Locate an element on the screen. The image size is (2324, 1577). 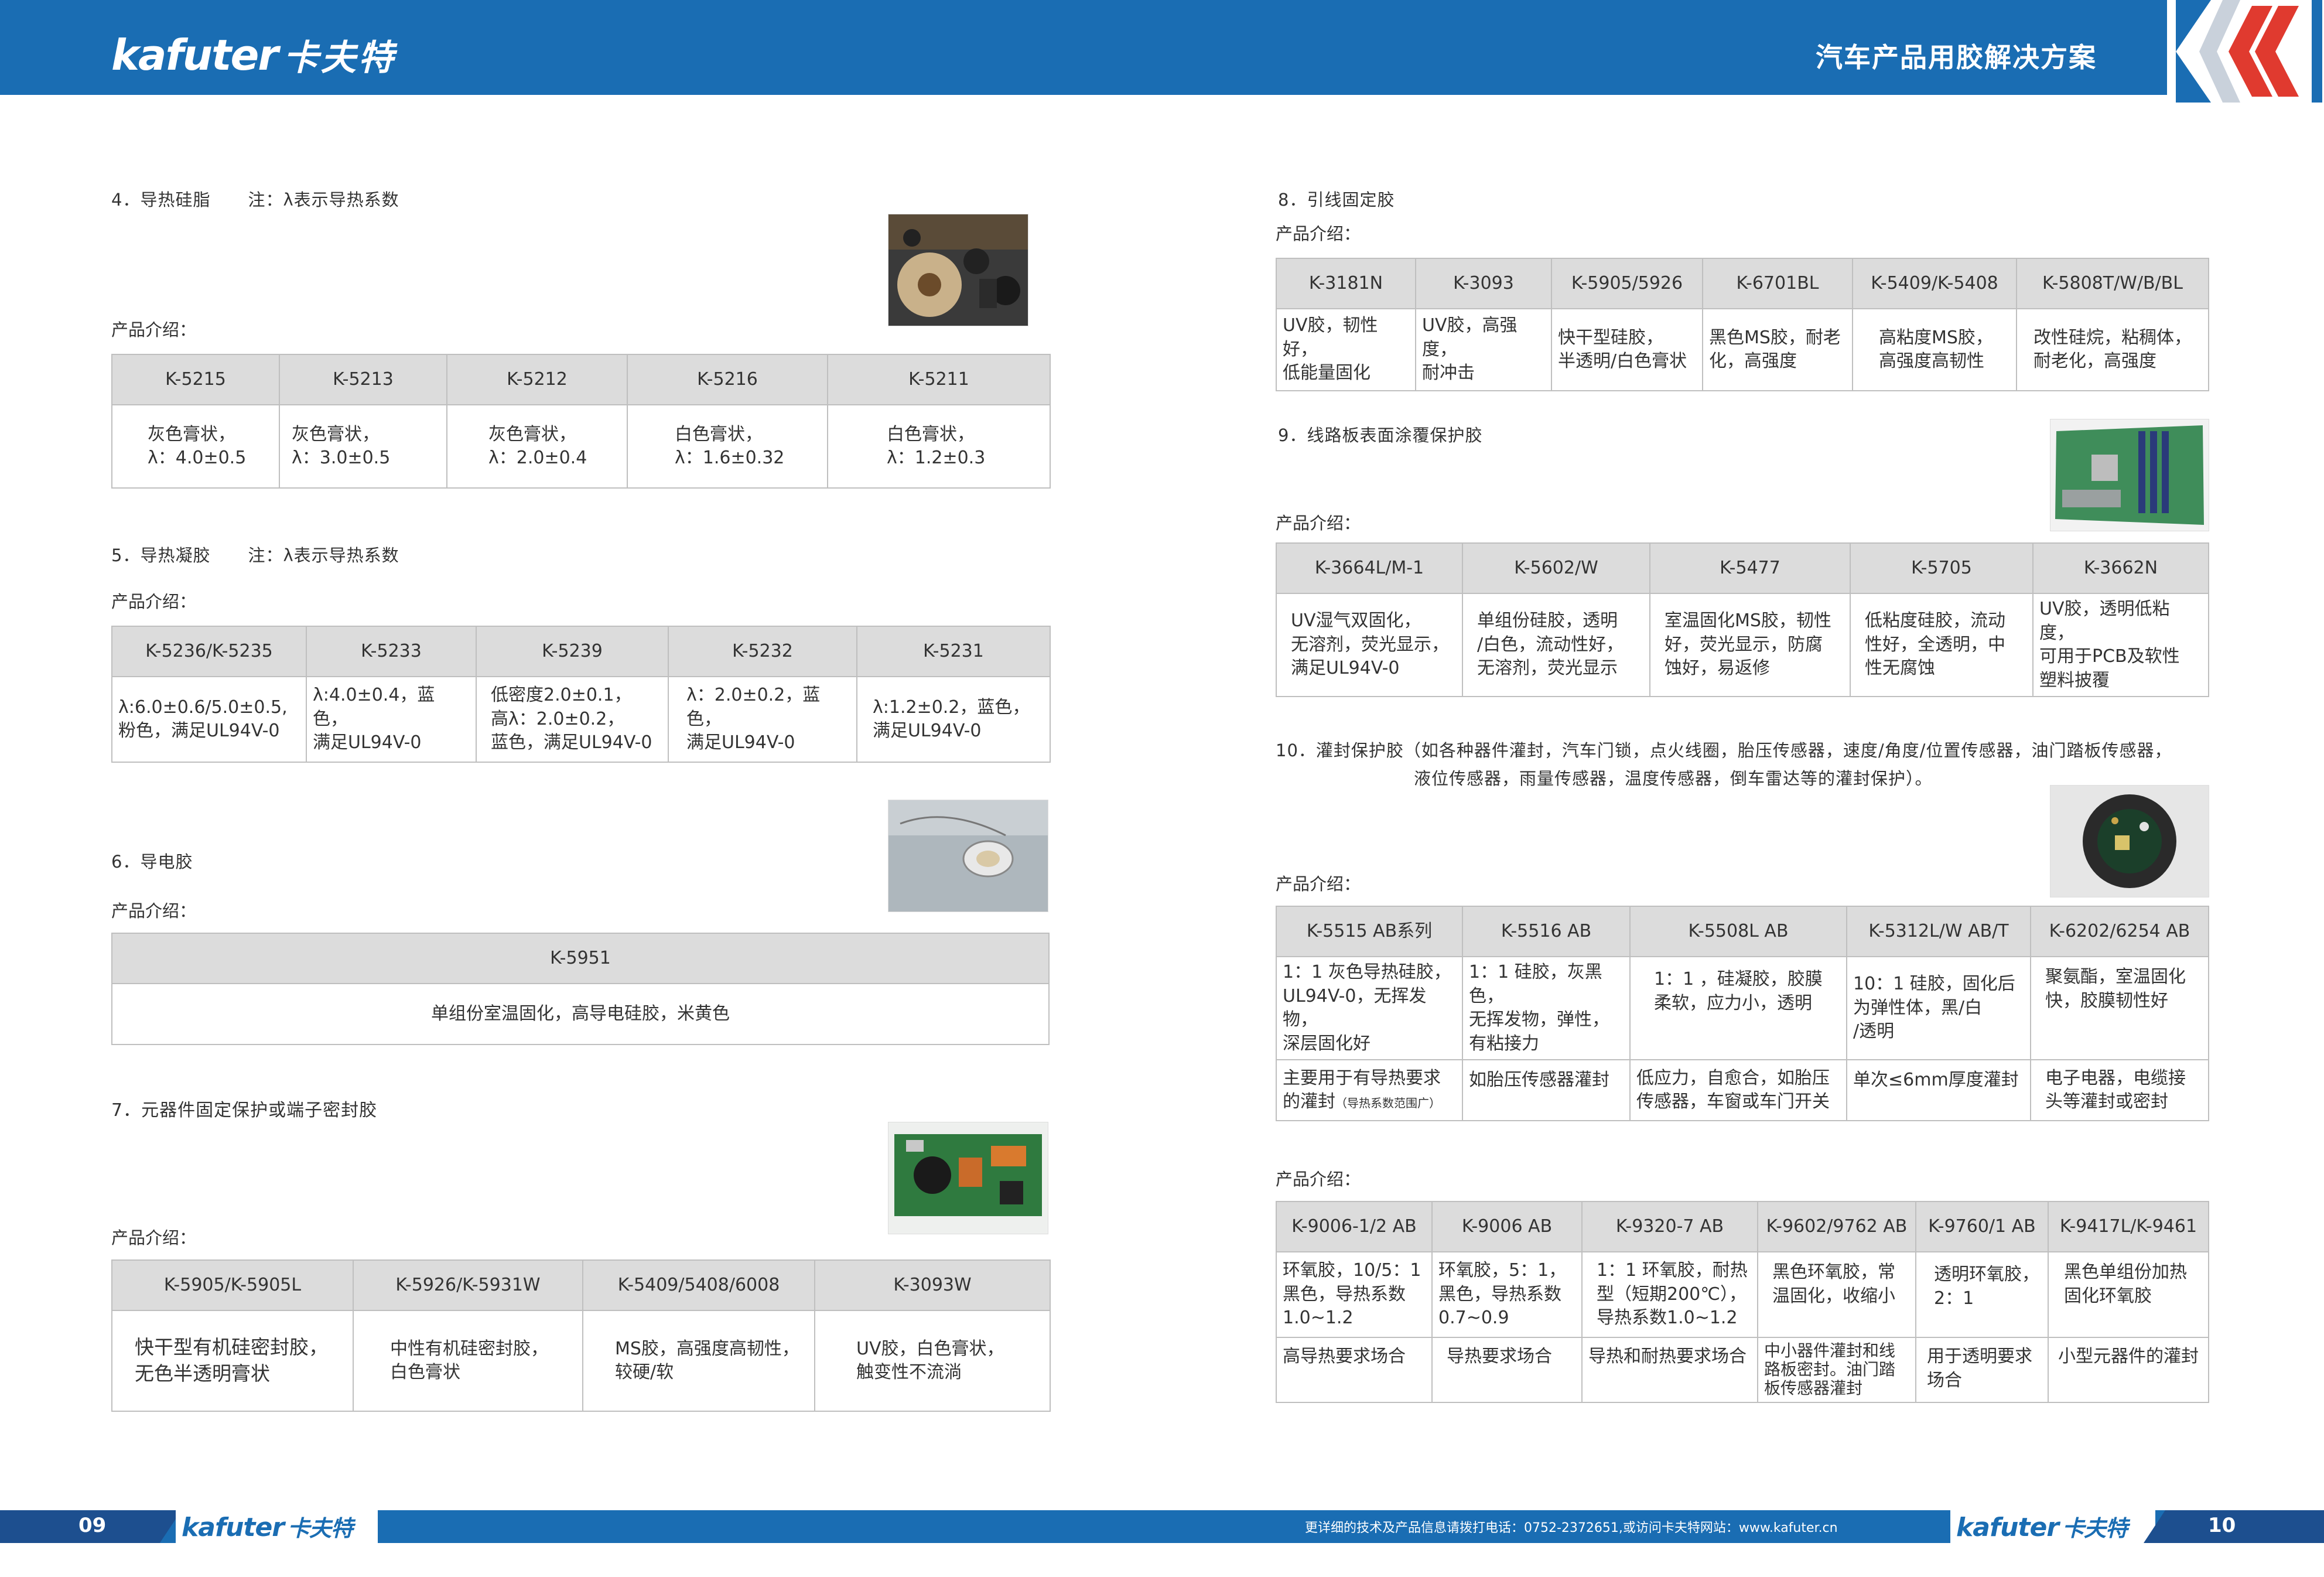
table-cell: 低粘度硅胶，流动 性好，全透明，中 性无腐蚀 is located at coordinates (1942, 645).